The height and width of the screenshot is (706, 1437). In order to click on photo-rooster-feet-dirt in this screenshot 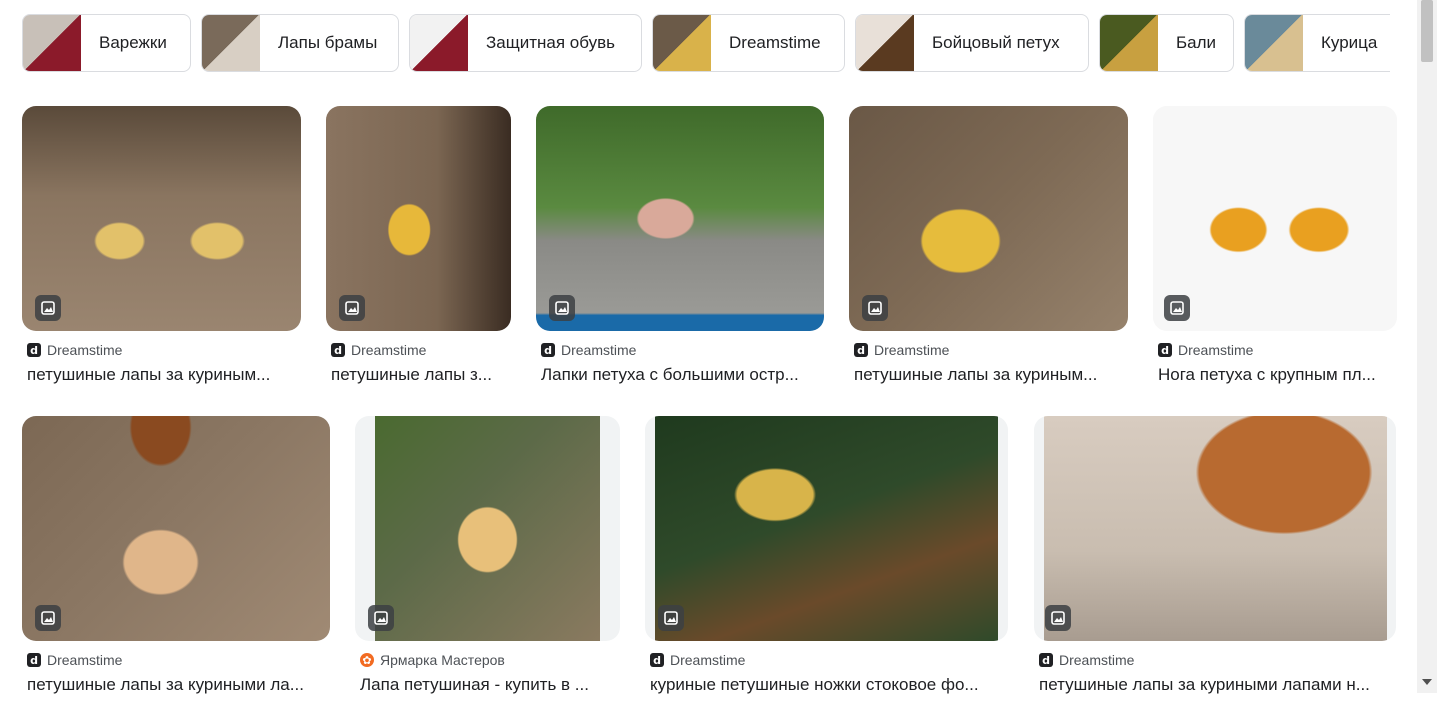, I will do `click(176, 528)`.